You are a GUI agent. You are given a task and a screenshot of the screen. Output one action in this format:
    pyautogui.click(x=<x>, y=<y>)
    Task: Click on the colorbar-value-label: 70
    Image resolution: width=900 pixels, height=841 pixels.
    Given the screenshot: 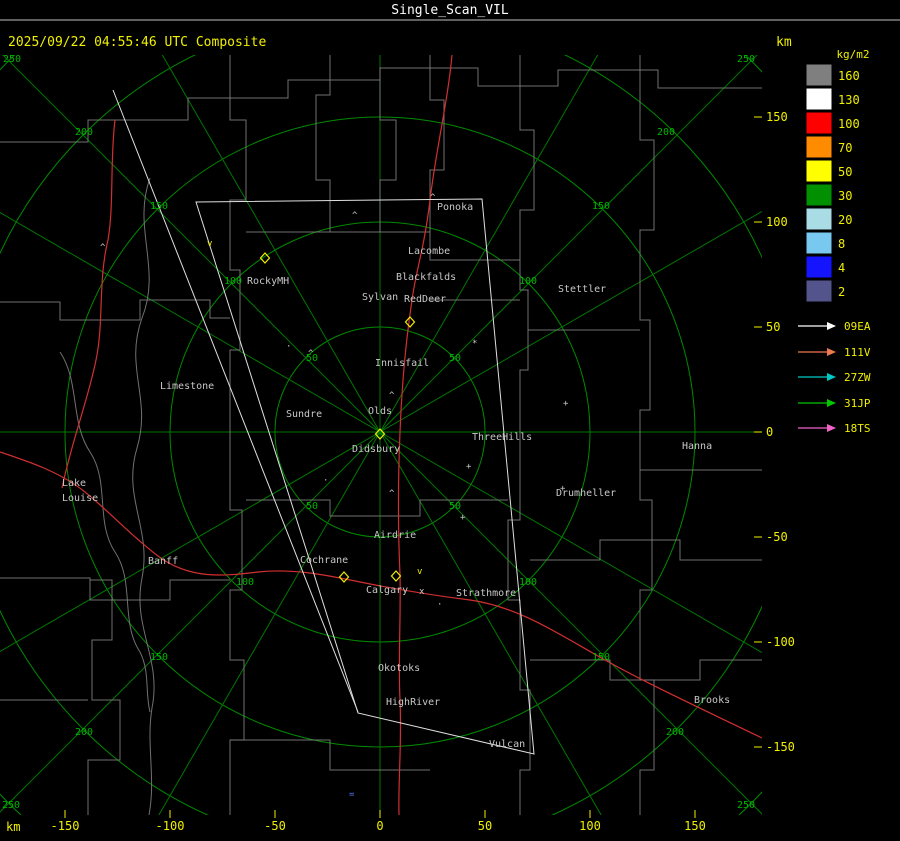 What is the action you would take?
    pyautogui.click(x=845, y=148)
    